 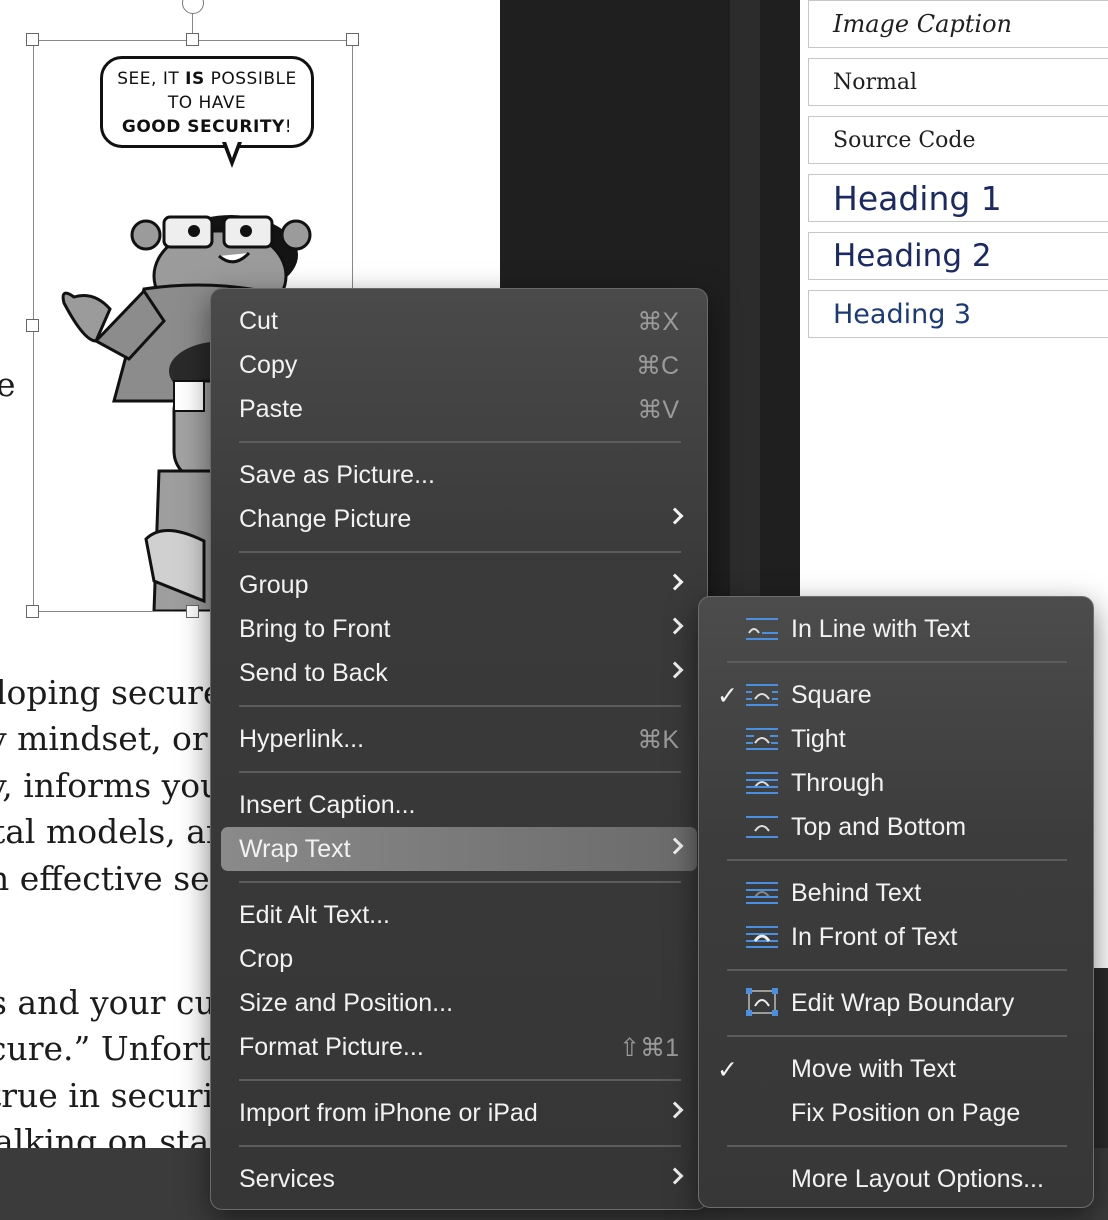 What do you see at coordinates (459, 409) in the screenshot?
I see `menu-item-paste: Paste ⌘V` at bounding box center [459, 409].